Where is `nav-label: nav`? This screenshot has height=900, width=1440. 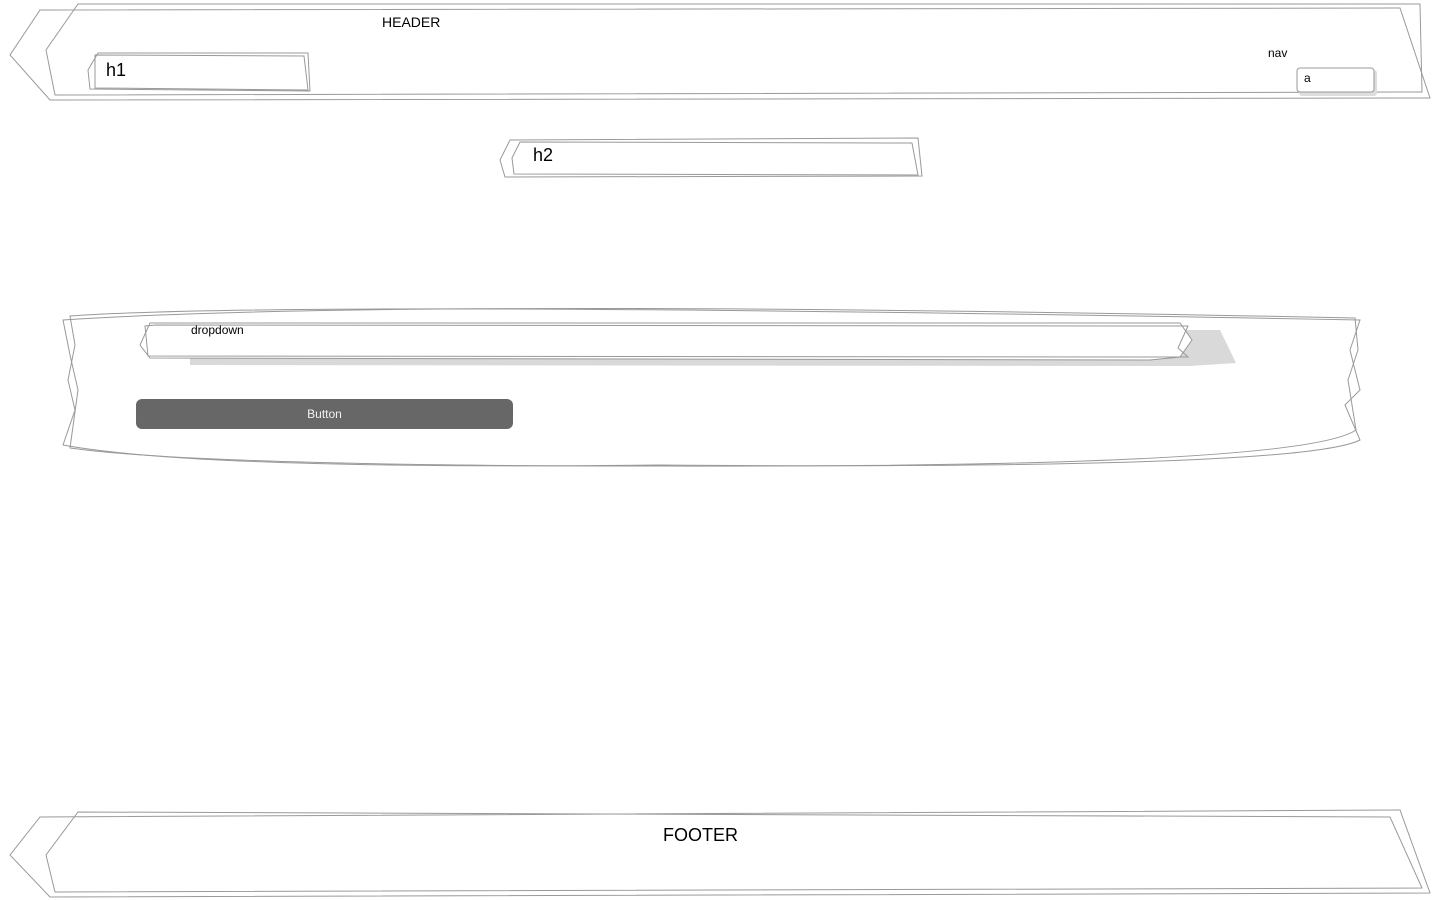 nav-label: nav is located at coordinates (1278, 53).